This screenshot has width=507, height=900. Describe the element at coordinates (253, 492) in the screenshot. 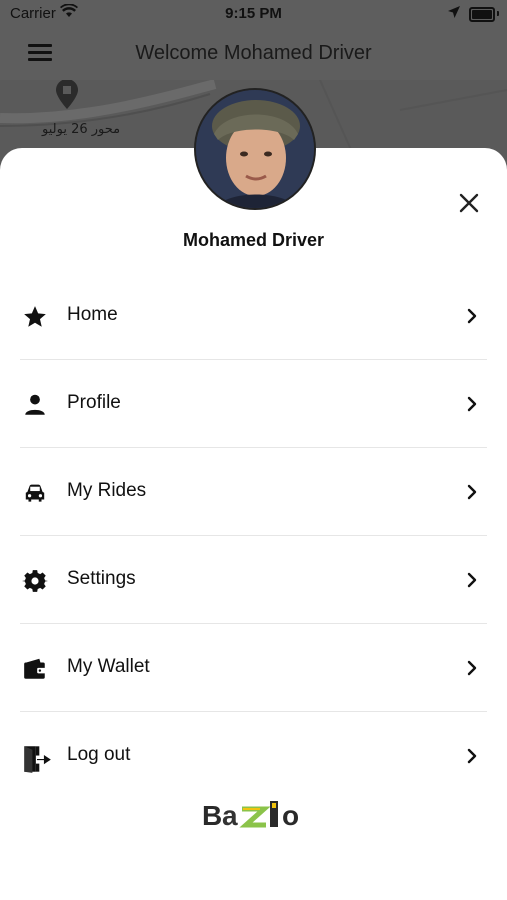

I see `menu-item-my-rides: My Rides` at that location.